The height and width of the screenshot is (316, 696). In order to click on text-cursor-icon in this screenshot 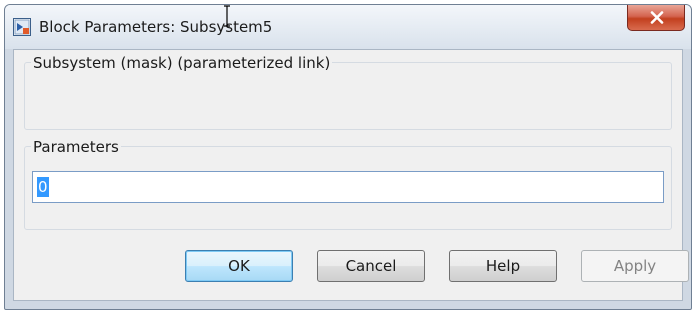, I will do `click(227, 16)`.